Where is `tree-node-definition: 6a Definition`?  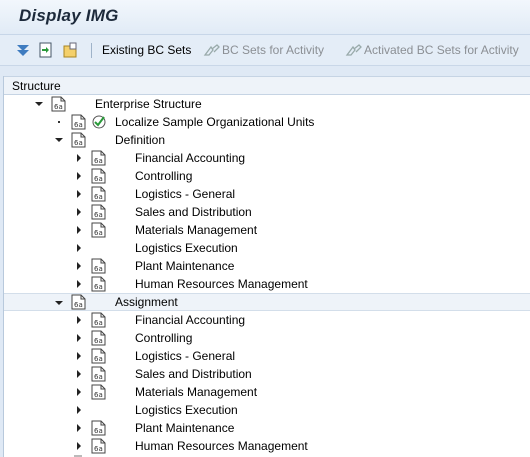
tree-node-definition: 6a Definition is located at coordinates (267, 140).